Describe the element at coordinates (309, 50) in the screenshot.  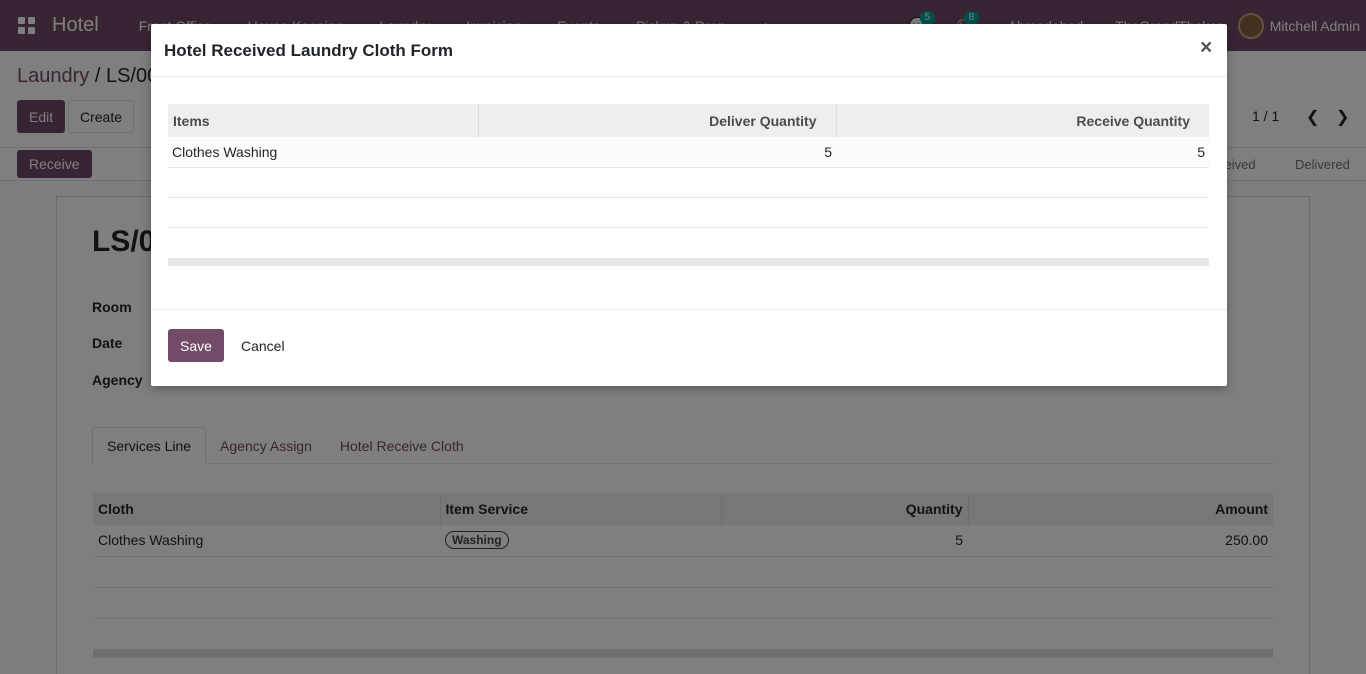
I see `dialog-title: Hotel Received Laundry Cloth Form` at that location.